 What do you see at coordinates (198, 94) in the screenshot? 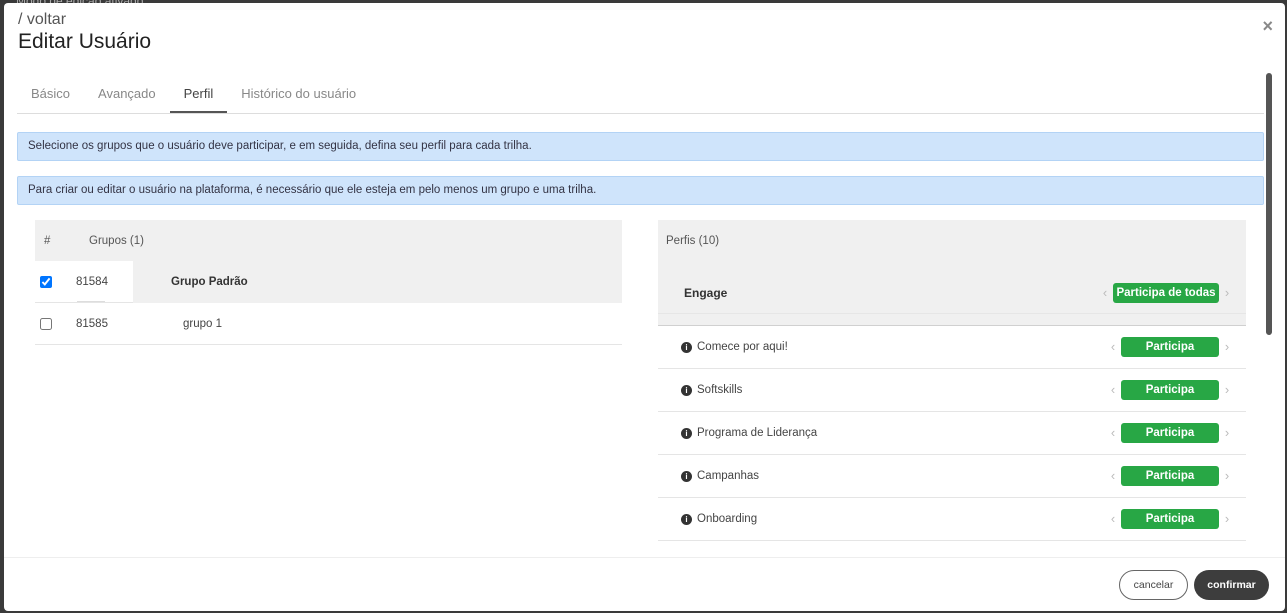
I see `tab-perfil: Perfil` at bounding box center [198, 94].